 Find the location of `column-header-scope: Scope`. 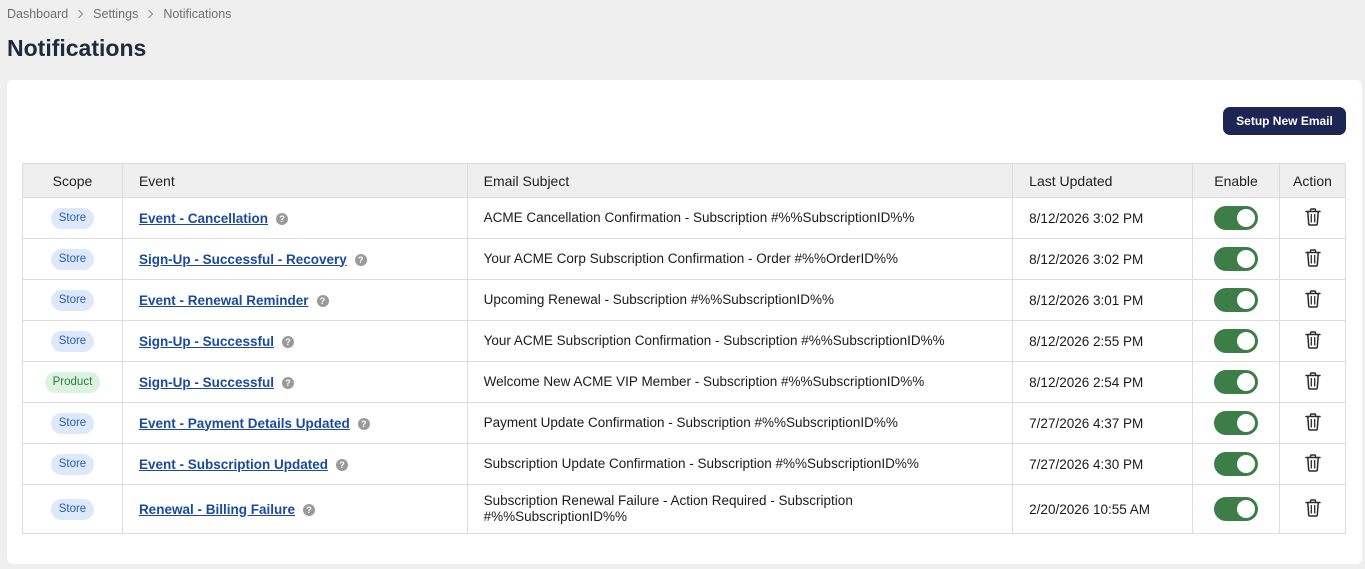

column-header-scope: Scope is located at coordinates (72, 180).